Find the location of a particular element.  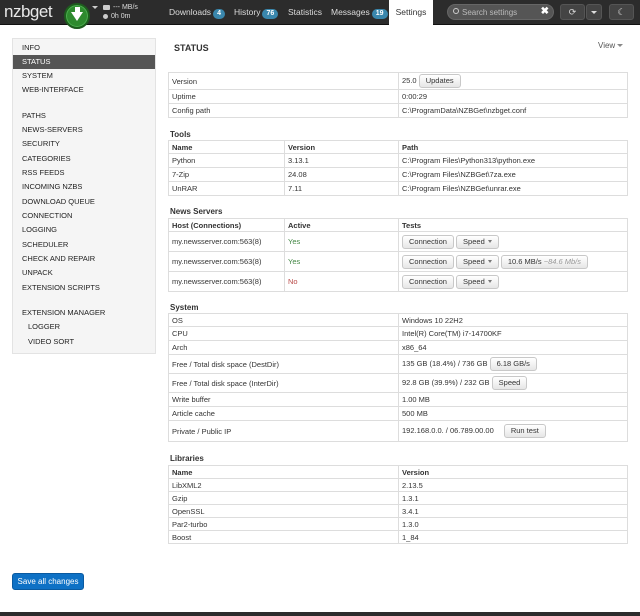

theme-icon: ☾ is located at coordinates (621, 12).